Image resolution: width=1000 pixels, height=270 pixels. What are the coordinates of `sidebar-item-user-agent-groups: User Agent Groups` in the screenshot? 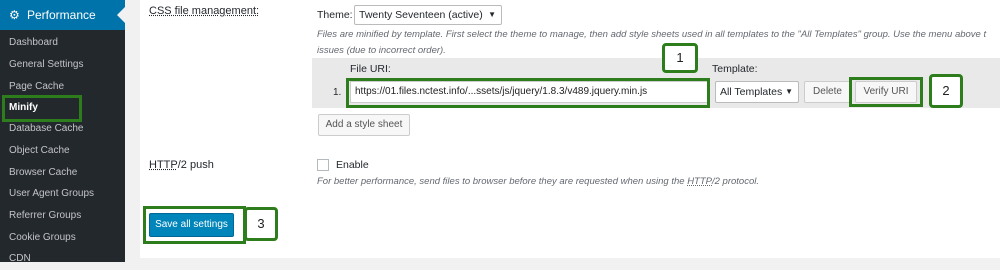 It's located at (62, 194).